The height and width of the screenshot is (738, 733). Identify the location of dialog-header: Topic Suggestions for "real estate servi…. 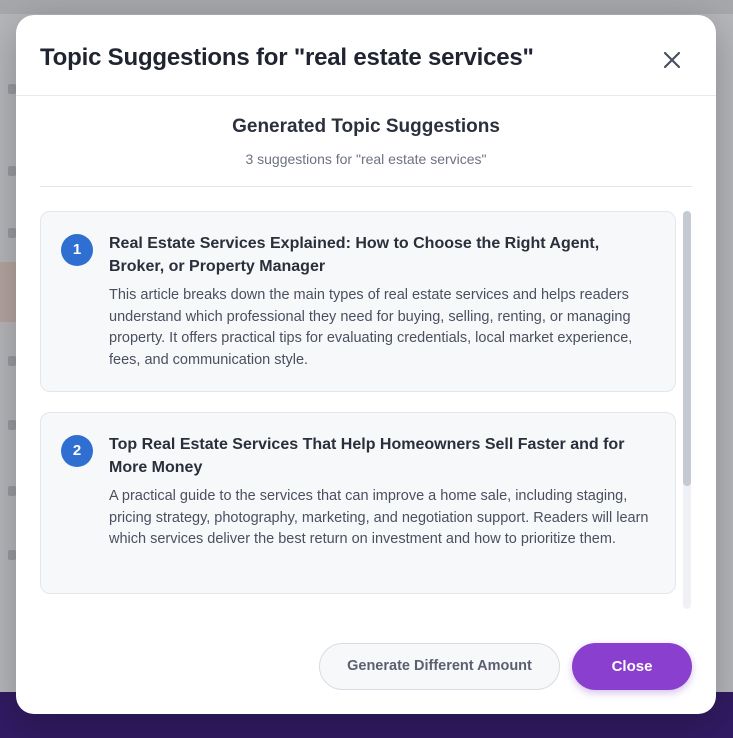
(366, 55).